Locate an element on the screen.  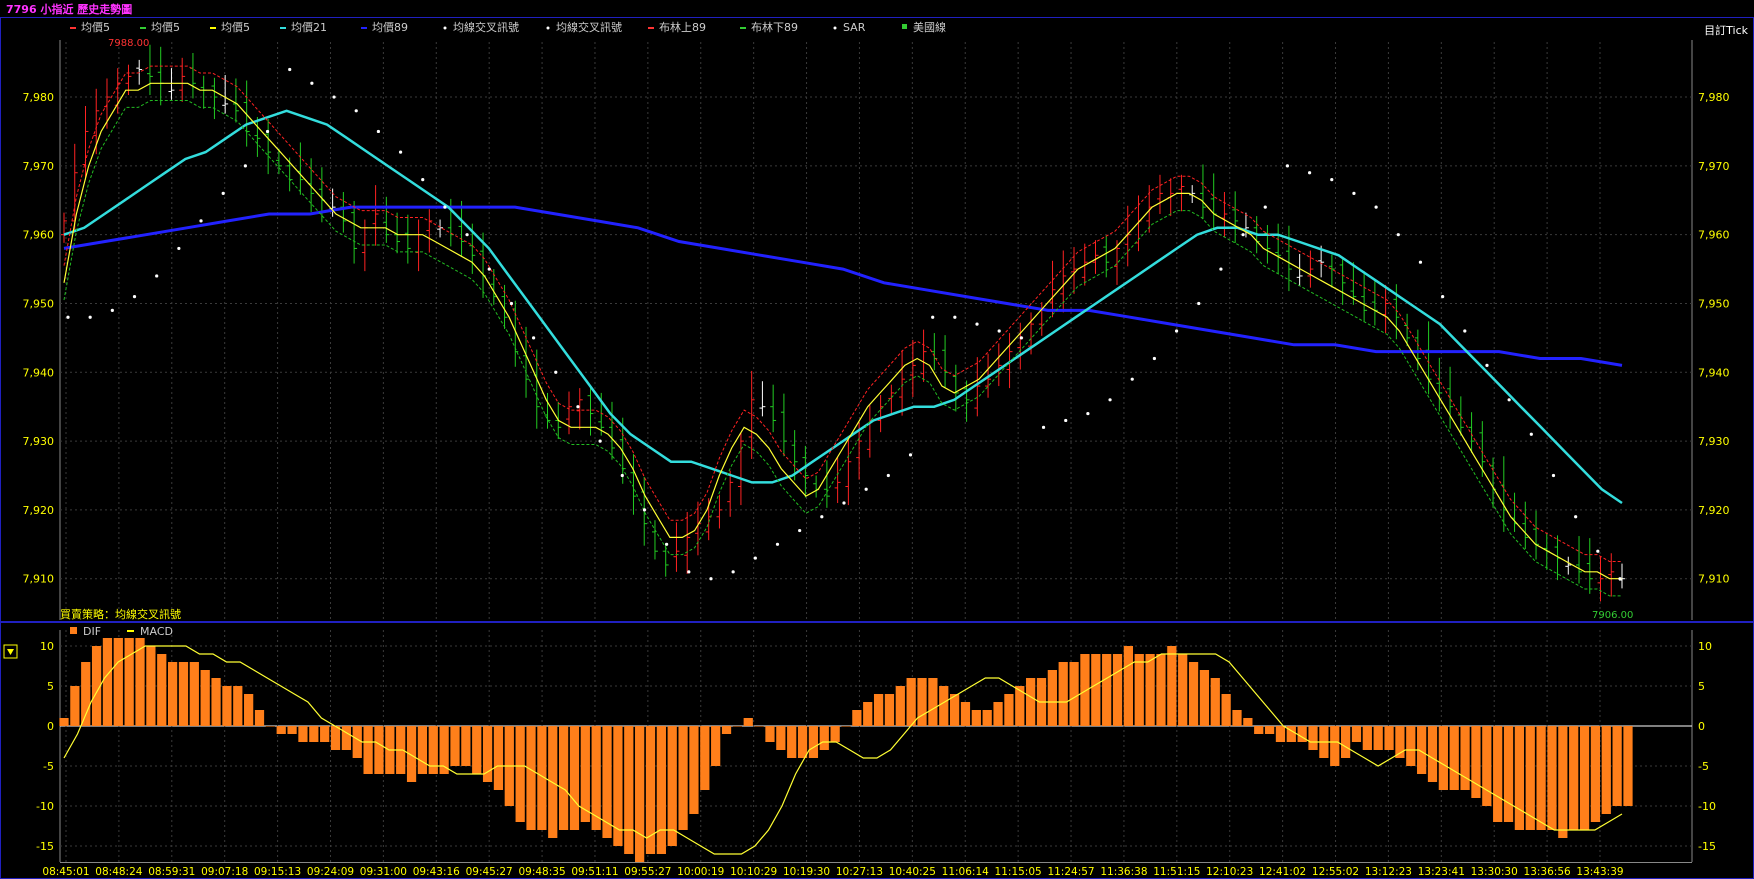
legend-label: 布林下89 is located at coordinates (774, 27).